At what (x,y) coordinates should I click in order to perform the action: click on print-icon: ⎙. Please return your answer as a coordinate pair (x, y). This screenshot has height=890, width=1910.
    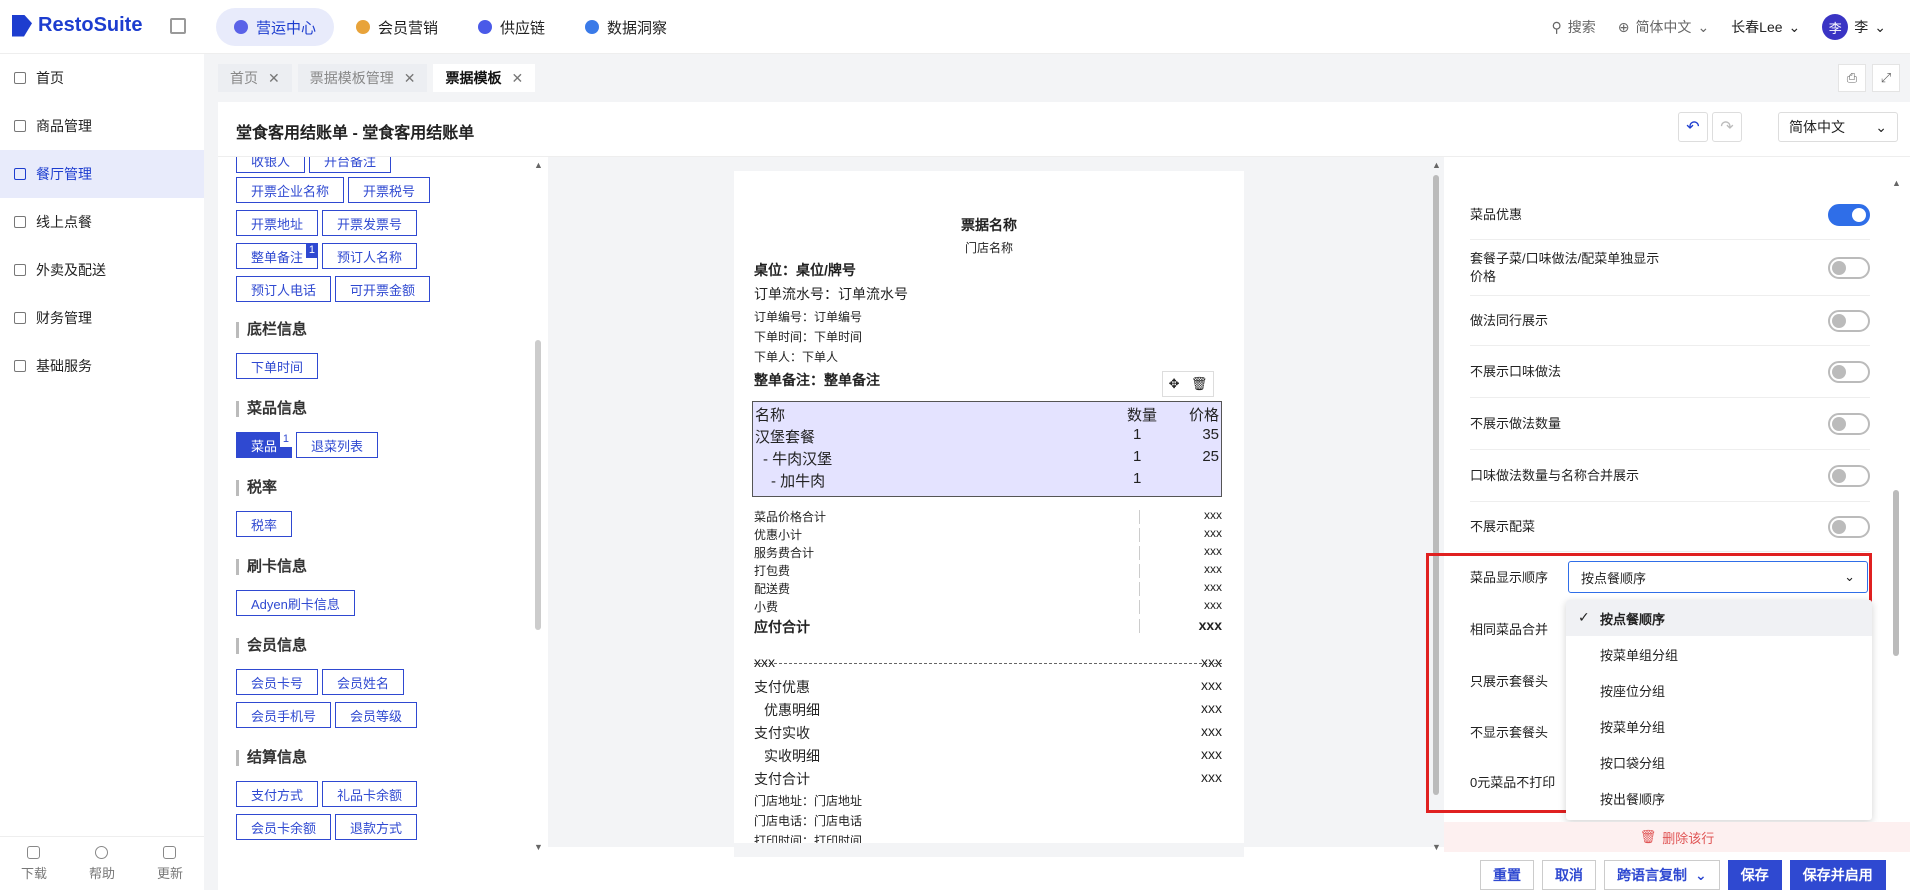
    Looking at the image, I should click on (1852, 78).